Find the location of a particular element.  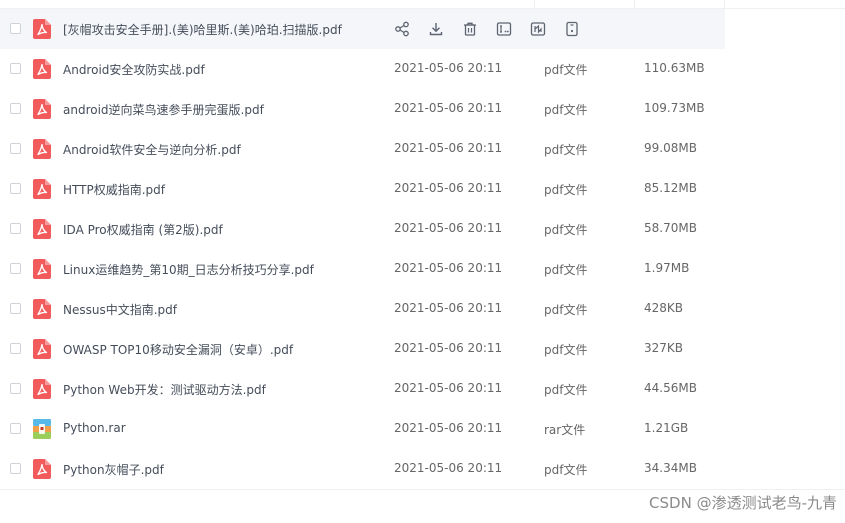

watermark: CSDN @渗透测试老鸟-九青 is located at coordinates (743, 503).